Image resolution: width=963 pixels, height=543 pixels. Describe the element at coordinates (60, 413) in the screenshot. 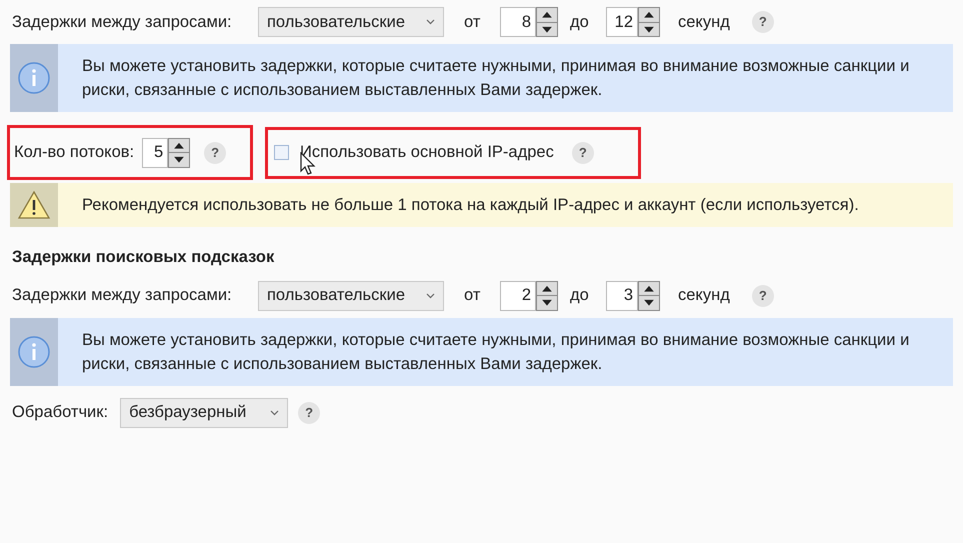

I see `field-label: Обработчик:` at that location.